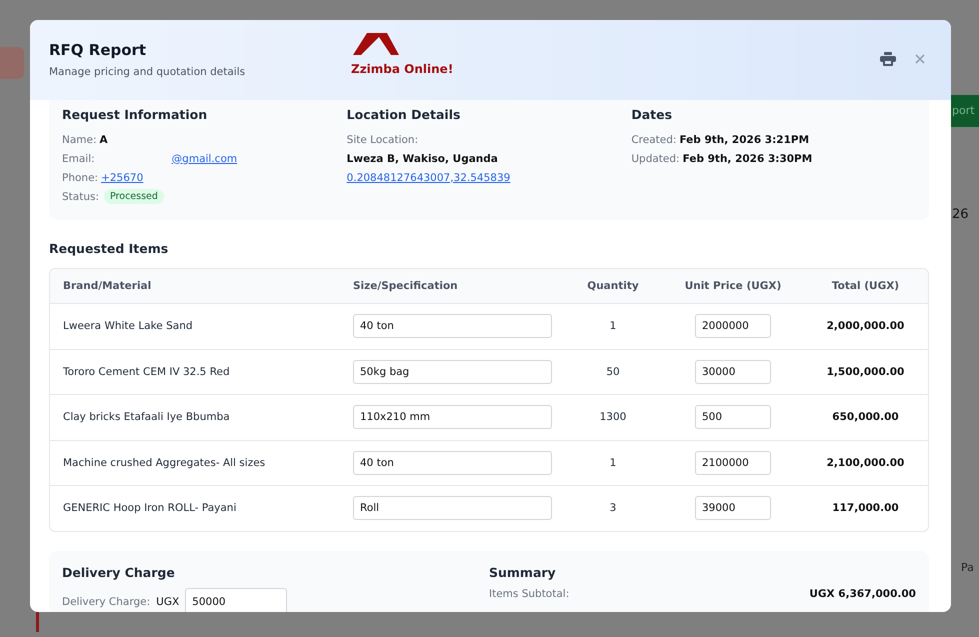  I want to click on modal-title: RFQ Report, so click(98, 50).